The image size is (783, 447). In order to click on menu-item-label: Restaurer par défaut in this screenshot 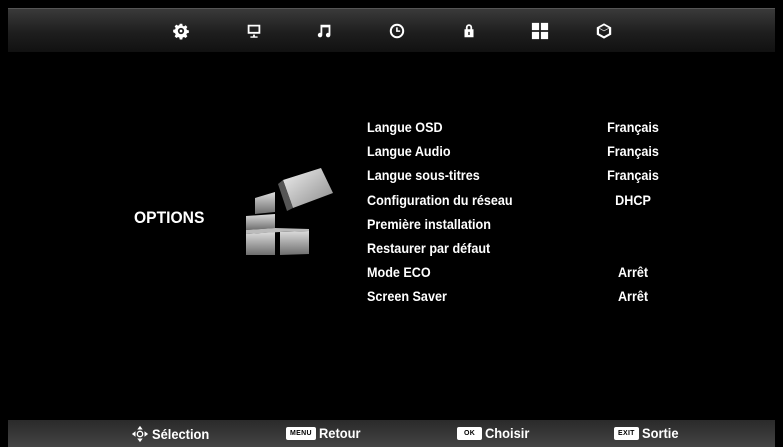, I will do `click(429, 248)`.